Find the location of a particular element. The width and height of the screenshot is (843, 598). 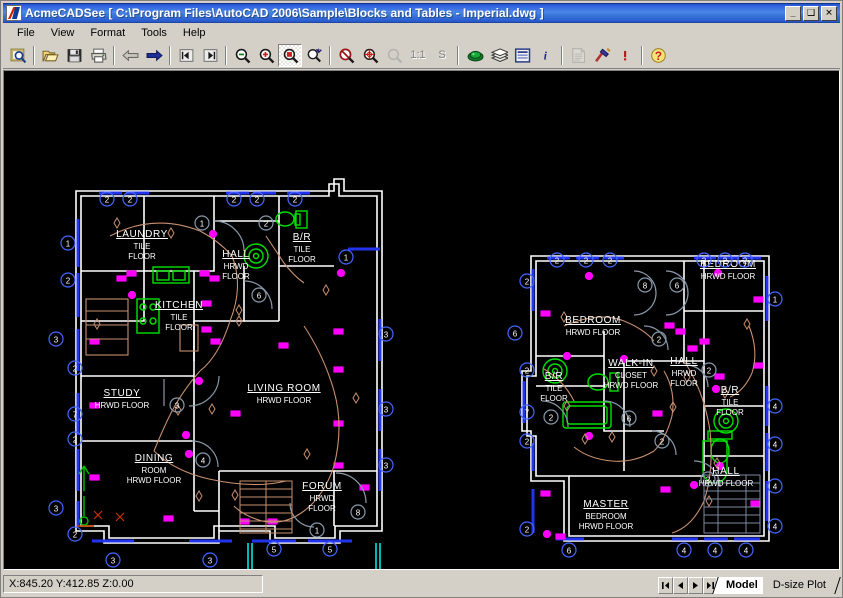

window-tag-number: 1 is located at coordinates (68, 243).